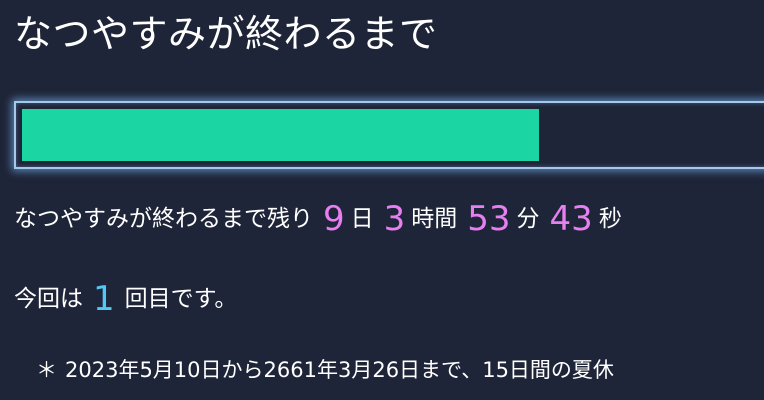 The width and height of the screenshot is (764, 400). I want to click on remaining-minutes-value: 53, so click(489, 219).